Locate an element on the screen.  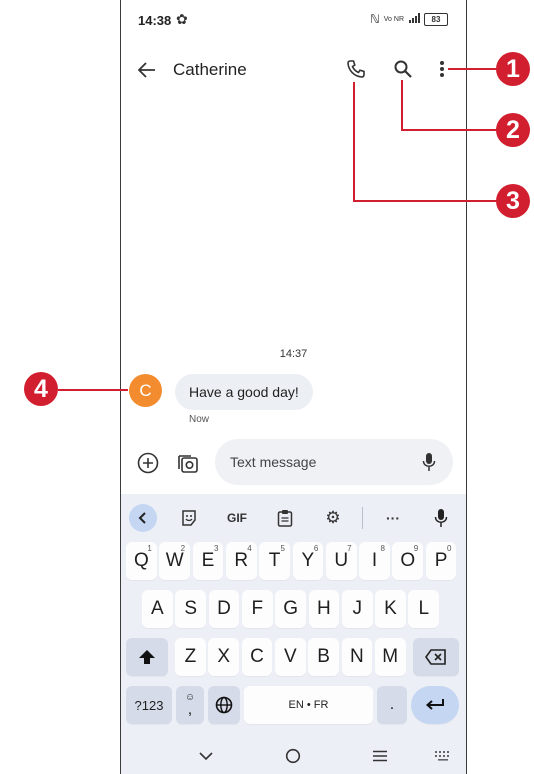
key-hint-number: 5 is located at coordinates (282, 548).